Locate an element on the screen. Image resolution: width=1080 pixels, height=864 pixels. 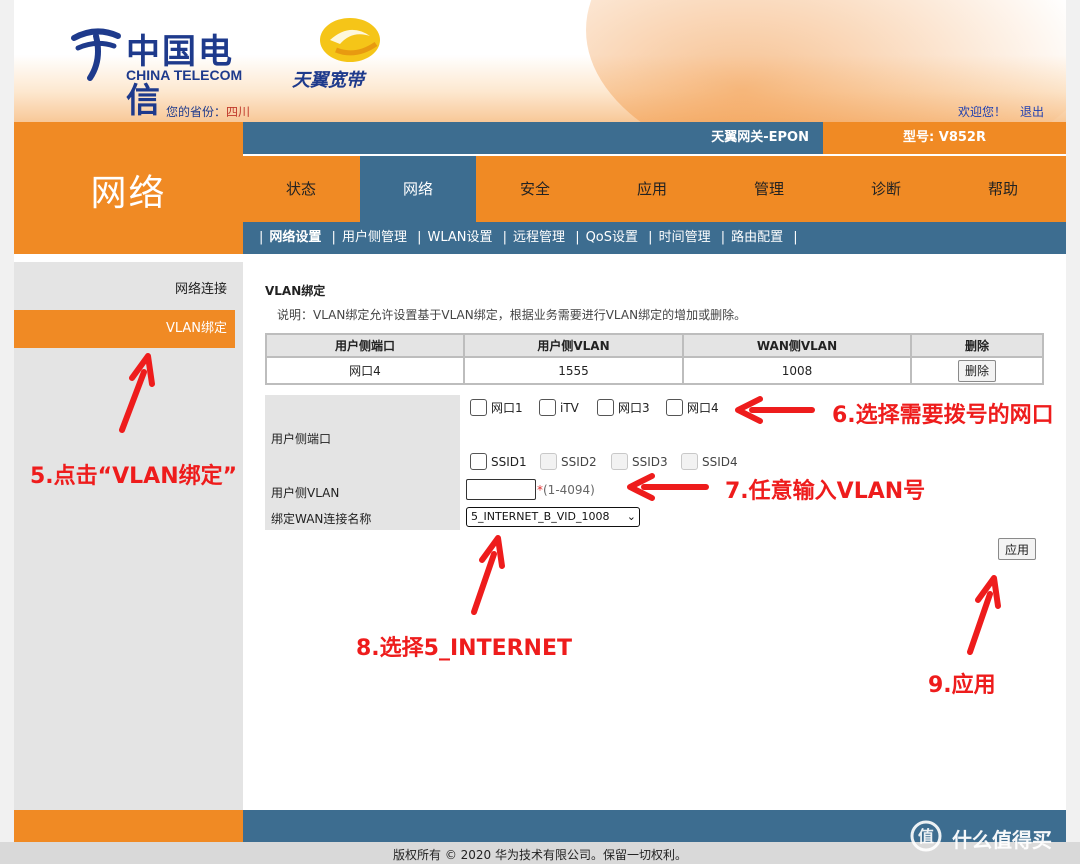
ssid-checkbox-2: SSID2 is located at coordinates (568, 461).